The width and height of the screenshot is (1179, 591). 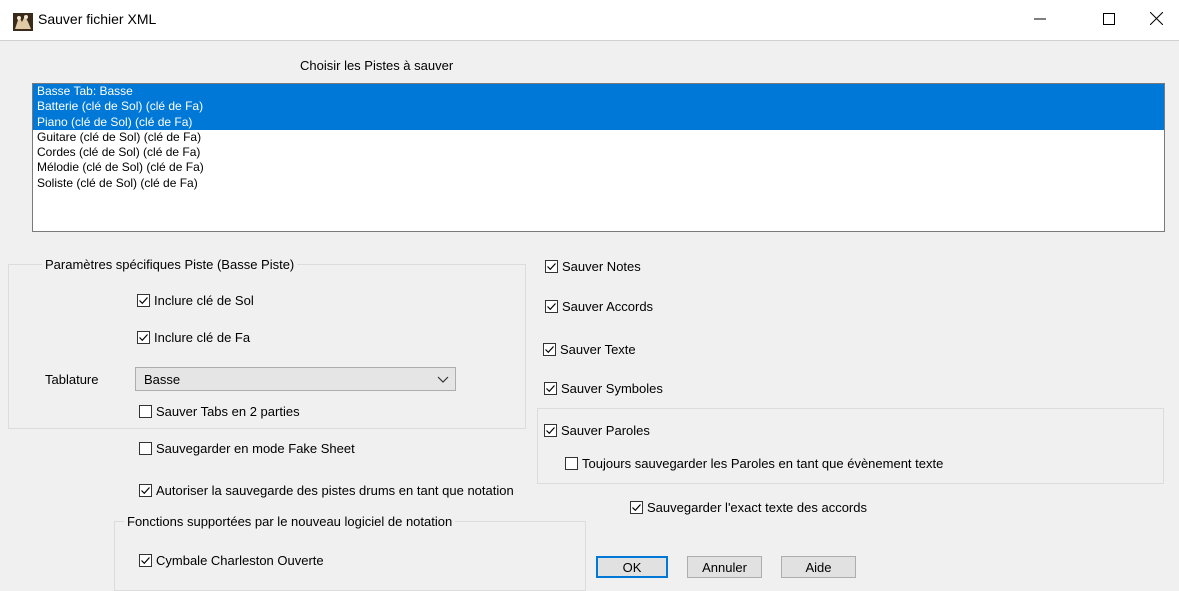 I want to click on close-icon, so click(x=1156, y=19).